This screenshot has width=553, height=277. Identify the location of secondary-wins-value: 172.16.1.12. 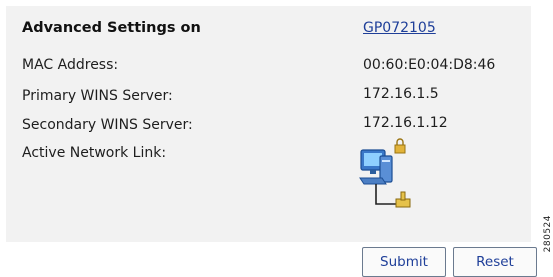
(405, 123).